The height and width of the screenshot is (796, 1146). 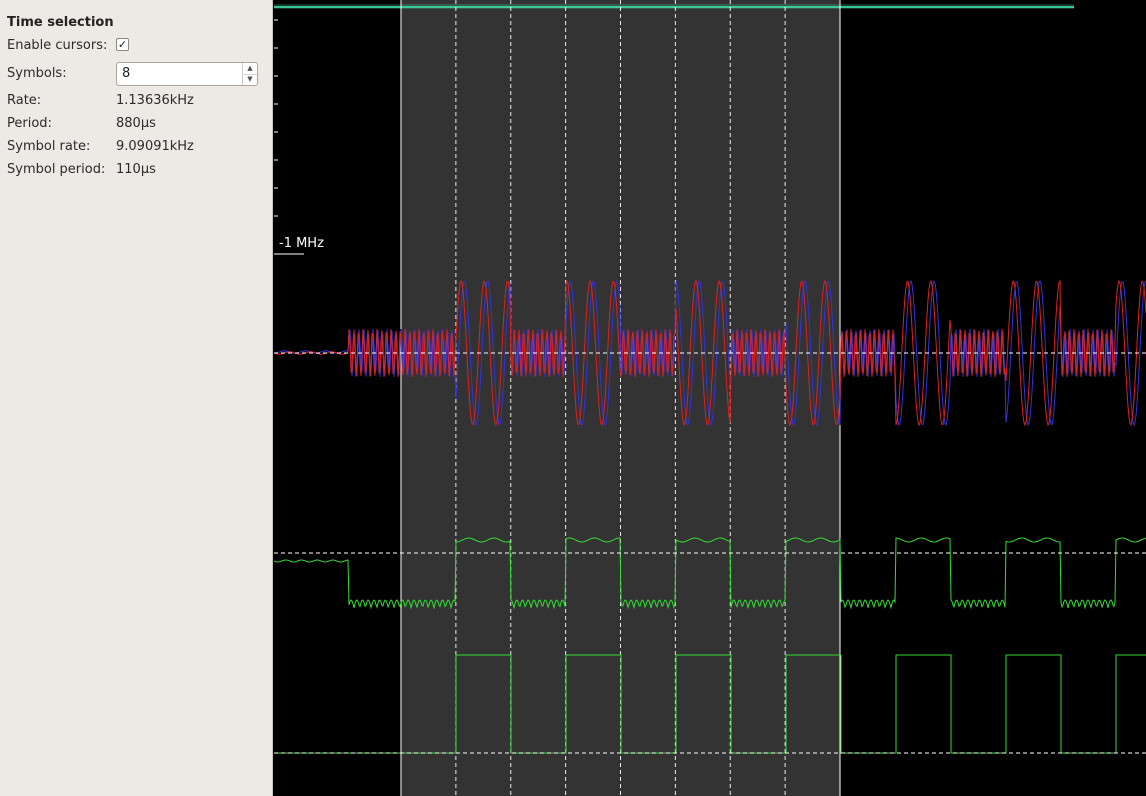 I want to click on symbols-spinbox: 8 ▲ ▼, so click(x=187, y=74).